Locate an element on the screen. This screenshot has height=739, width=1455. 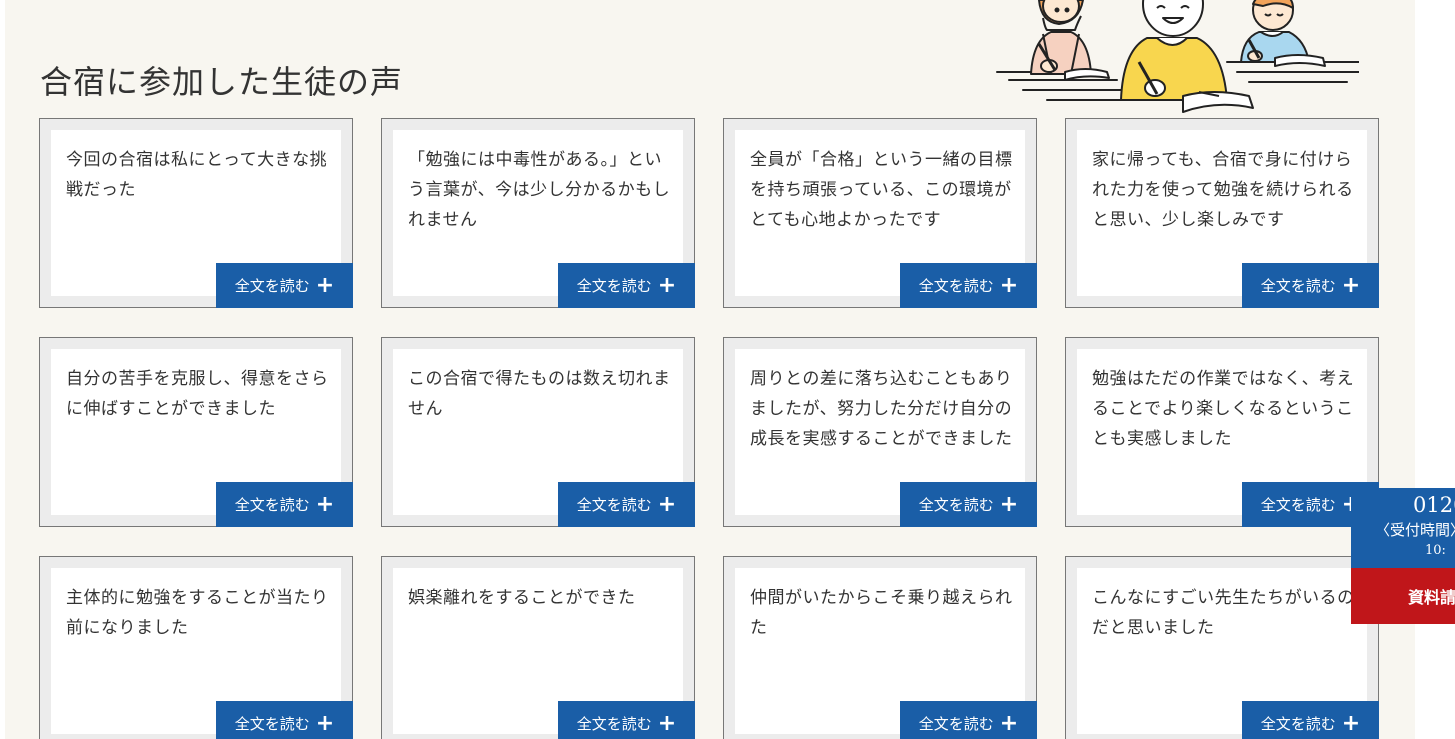
testimonial-excerpt: 仲間がいたからこそ乗り越えられた is located at coordinates (881, 613).